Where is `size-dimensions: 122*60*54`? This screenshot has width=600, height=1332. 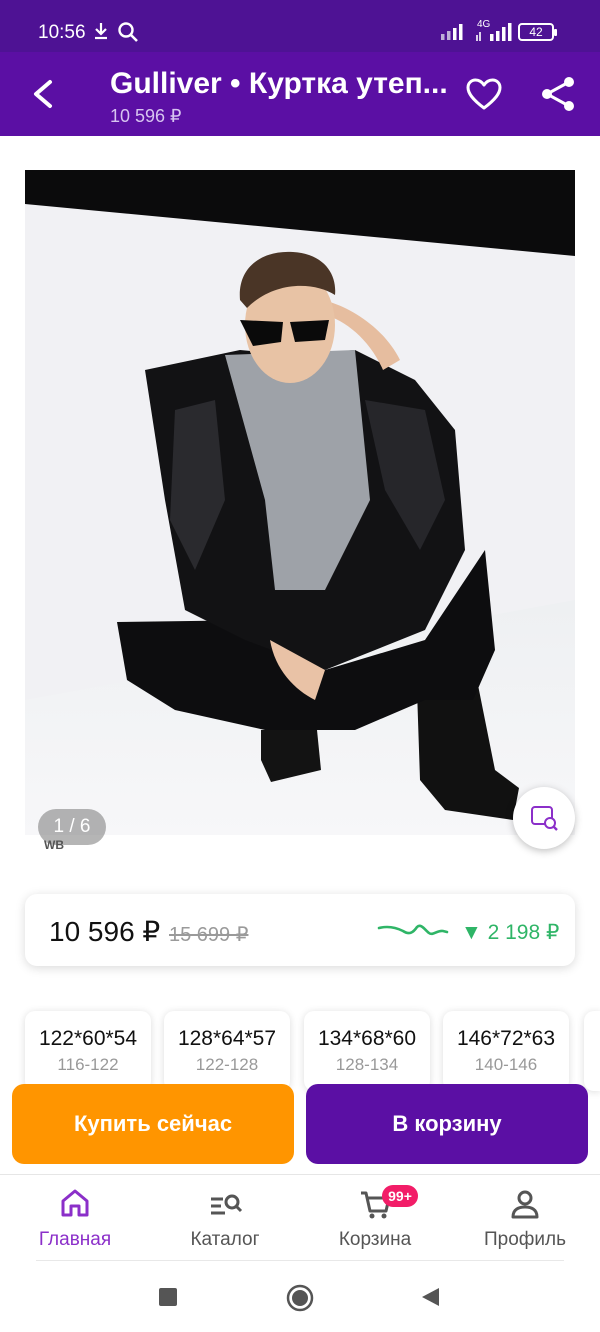
size-dimensions: 122*60*54 is located at coordinates (88, 1038).